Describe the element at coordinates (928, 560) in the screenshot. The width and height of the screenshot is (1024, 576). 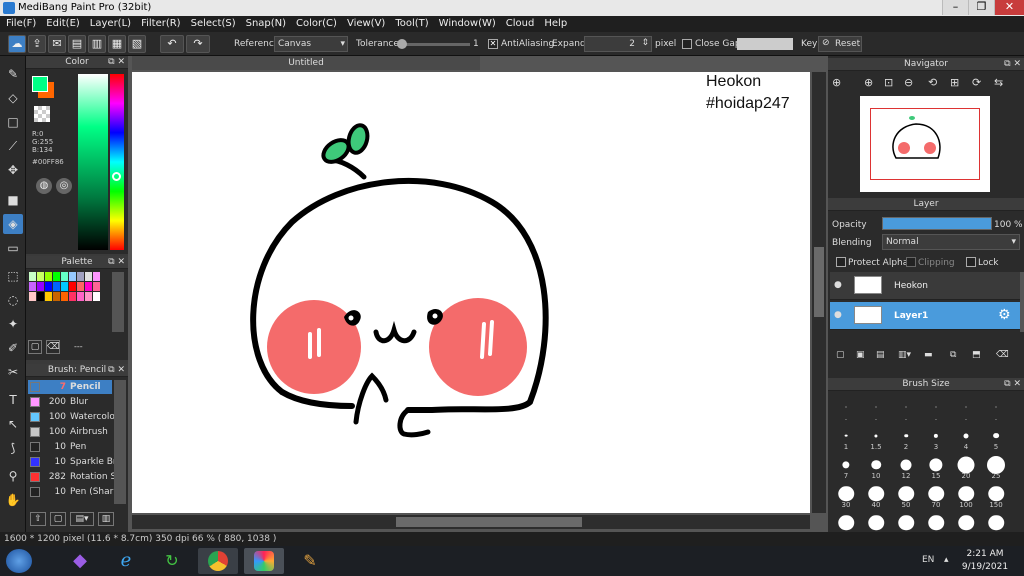
I see `language-indicator: EN` at that location.